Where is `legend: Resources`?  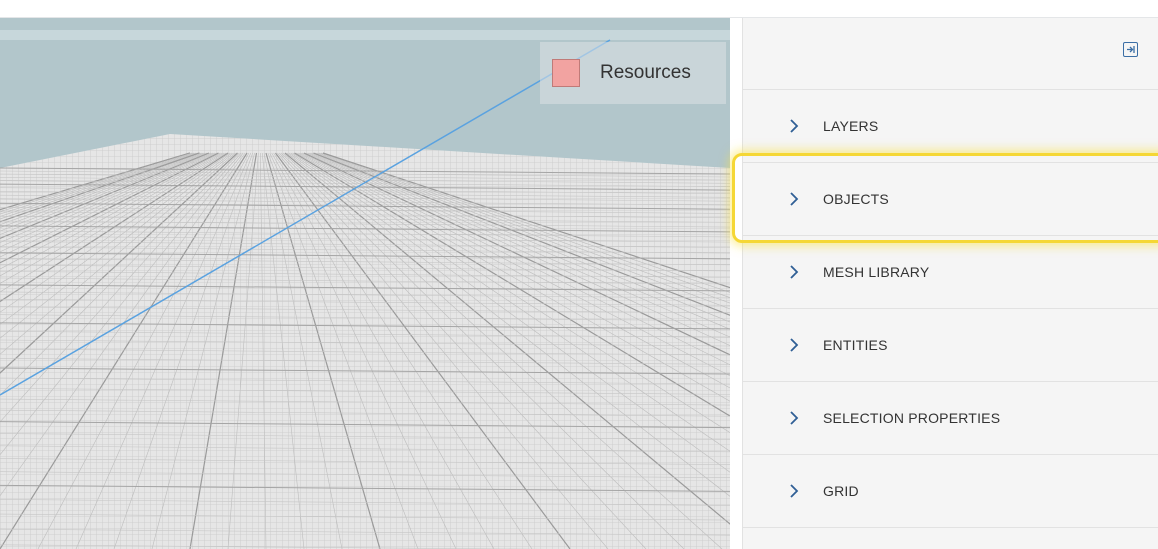 legend: Resources is located at coordinates (633, 73).